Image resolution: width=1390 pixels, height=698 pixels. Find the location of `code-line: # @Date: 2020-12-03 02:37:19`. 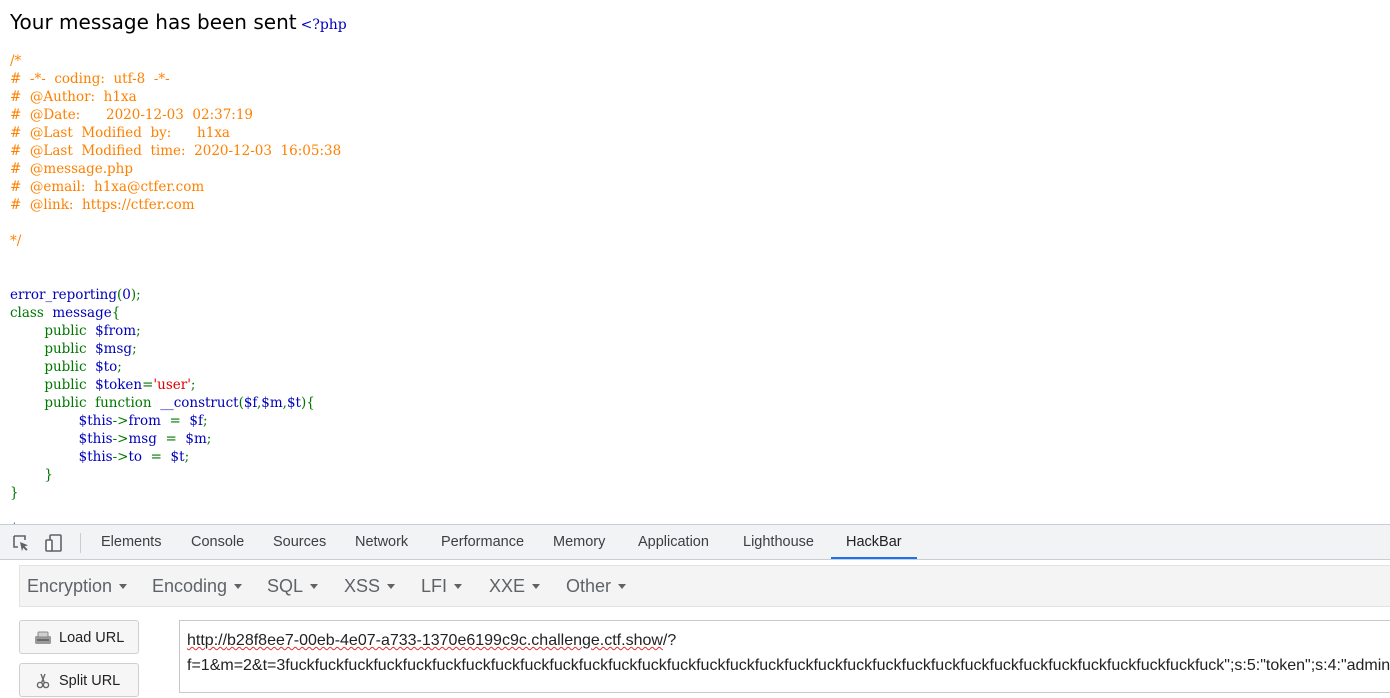

code-line: # @Date: 2020-12-03 02:37:19 is located at coordinates (131, 115).